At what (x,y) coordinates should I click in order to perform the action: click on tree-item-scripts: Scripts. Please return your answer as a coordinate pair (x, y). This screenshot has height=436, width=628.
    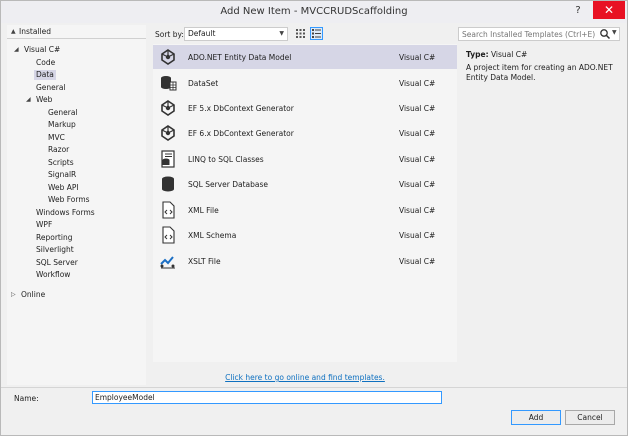
    Looking at the image, I should click on (61, 163).